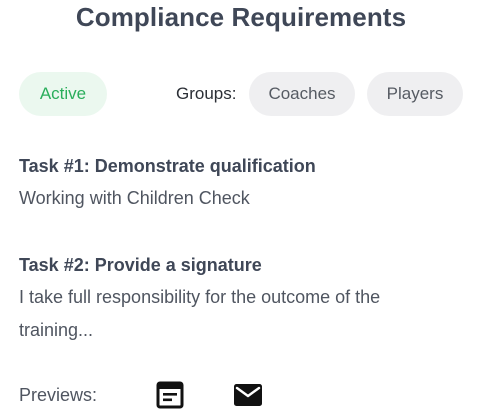  What do you see at coordinates (58, 395) in the screenshot?
I see `previews-label: Previews:` at bounding box center [58, 395].